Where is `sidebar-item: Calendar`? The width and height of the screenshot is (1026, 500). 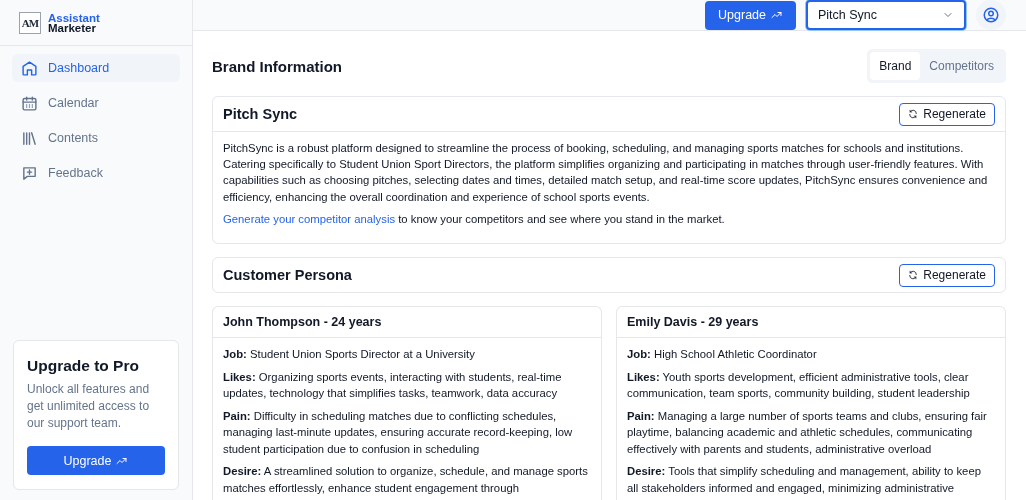 sidebar-item: Calendar is located at coordinates (96, 103).